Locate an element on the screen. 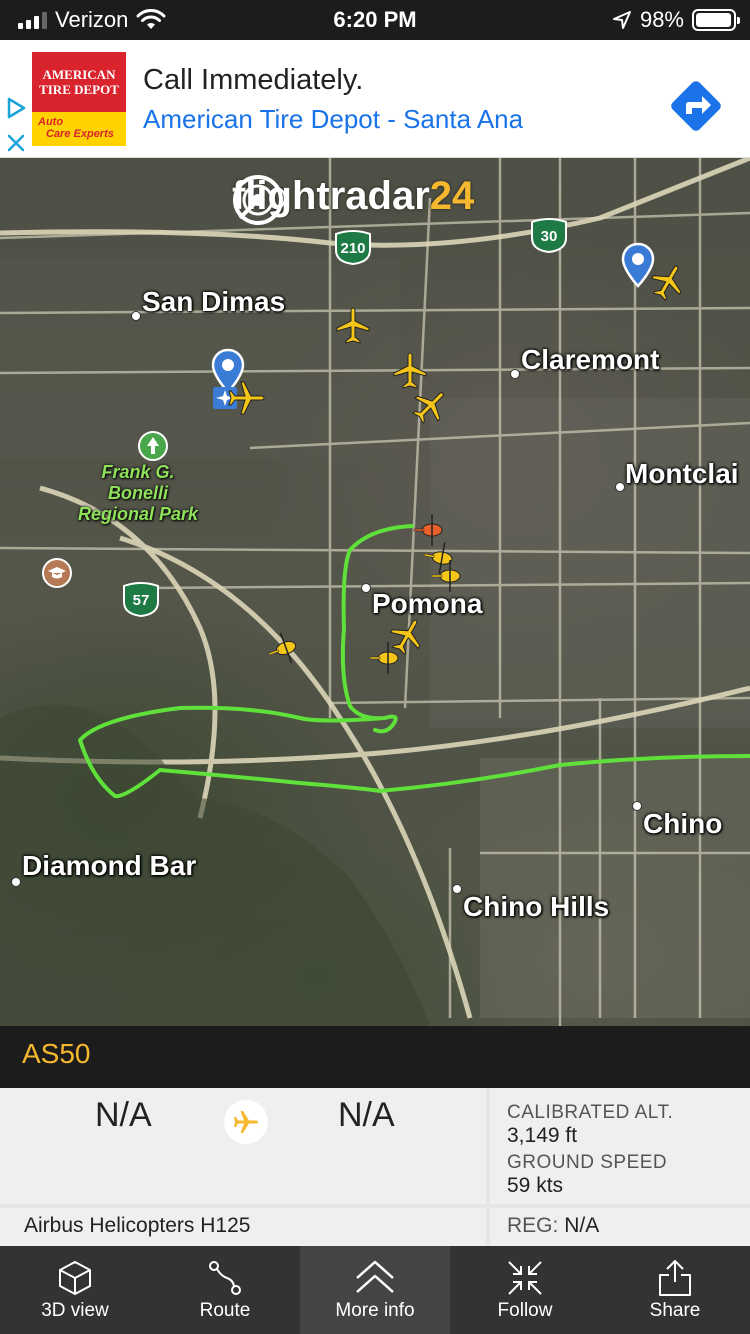 The height and width of the screenshot is (1334, 750). cube-icon is located at coordinates (75, 1278).